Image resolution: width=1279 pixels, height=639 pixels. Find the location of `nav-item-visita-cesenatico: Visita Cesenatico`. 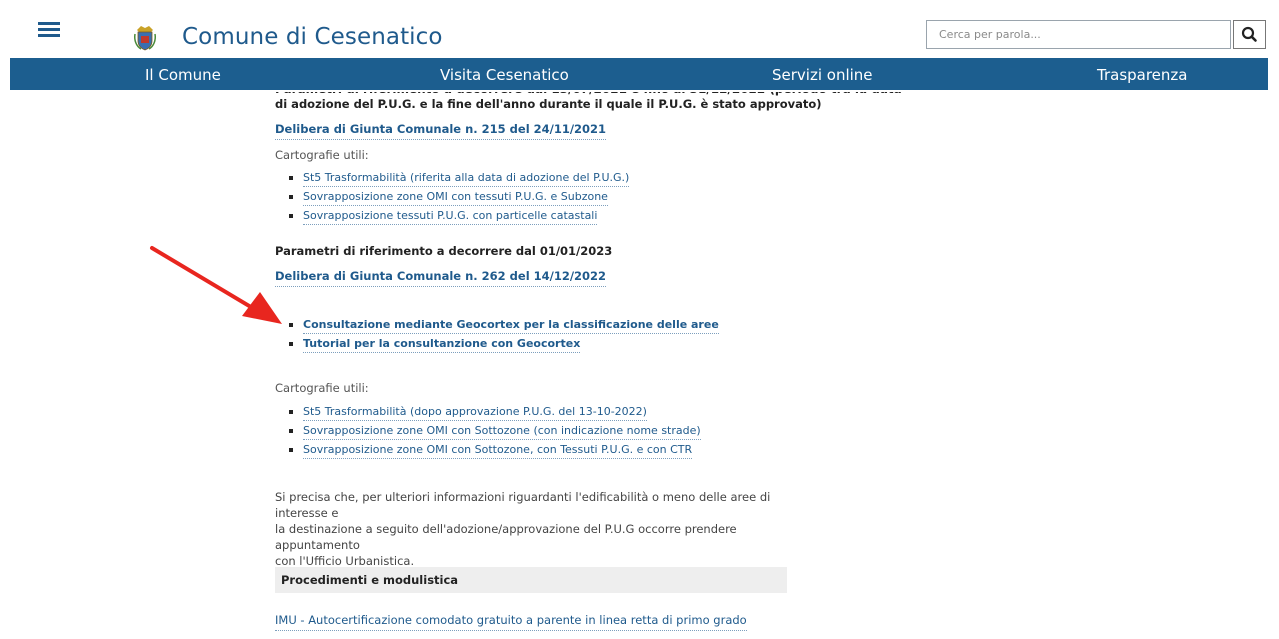

nav-item-visita-cesenatico: Visita Cesenatico is located at coordinates (504, 75).